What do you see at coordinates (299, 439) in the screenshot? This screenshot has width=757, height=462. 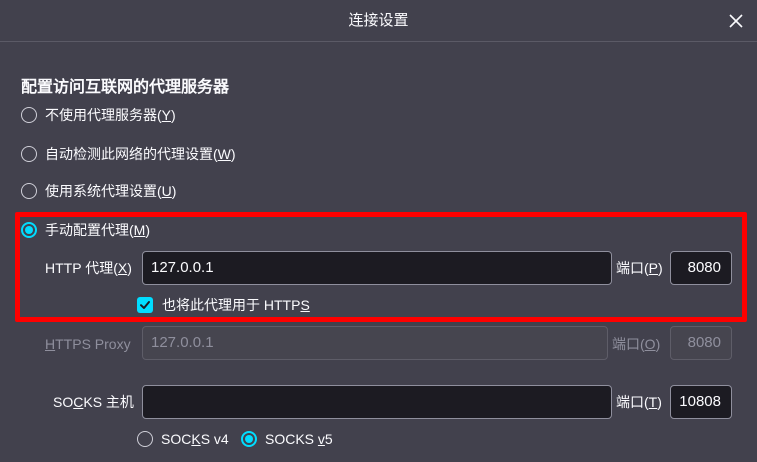 I see `radio-label: SOCKS v5` at bounding box center [299, 439].